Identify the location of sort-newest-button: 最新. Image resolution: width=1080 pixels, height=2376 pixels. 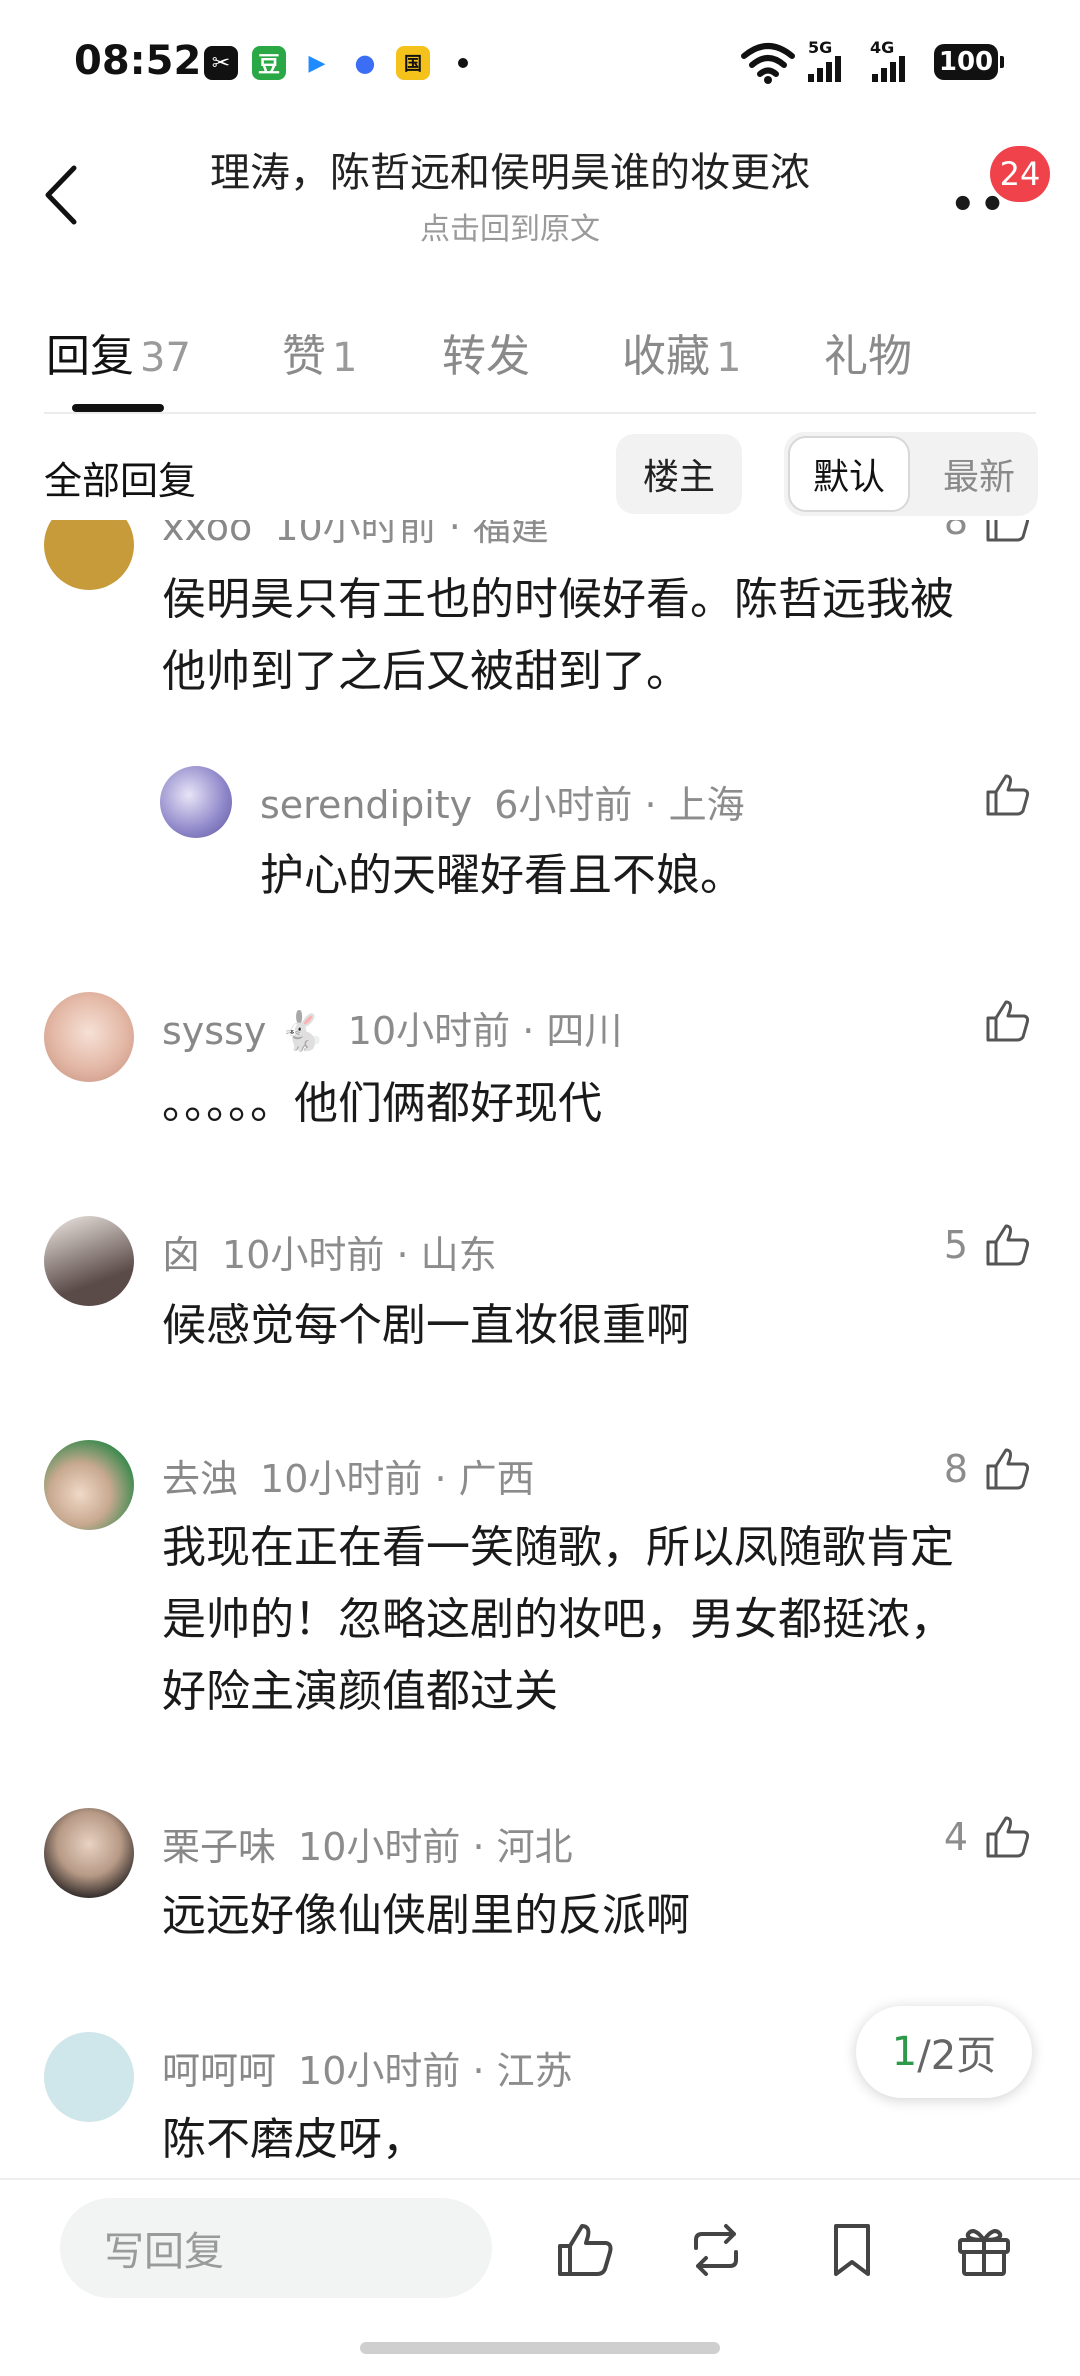
(979, 474).